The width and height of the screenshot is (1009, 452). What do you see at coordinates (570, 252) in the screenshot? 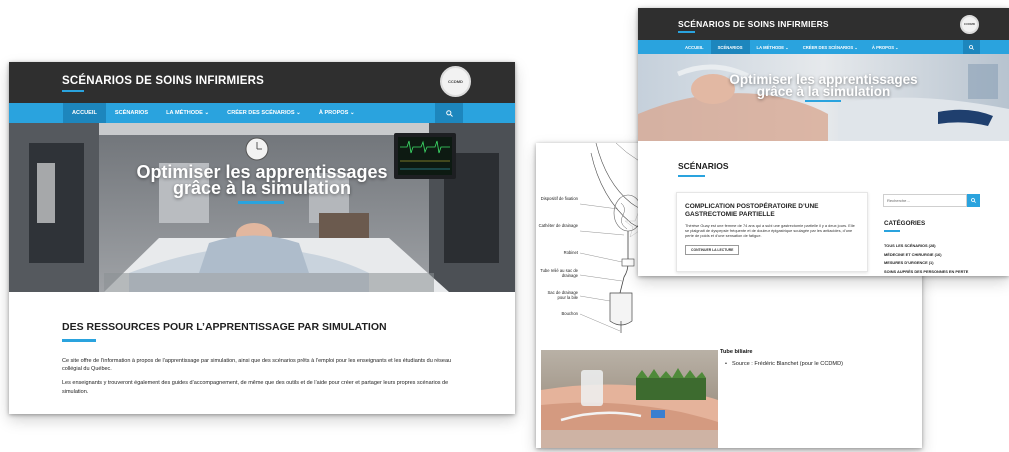
I see `diagram-label-valve: Robinet` at bounding box center [570, 252].